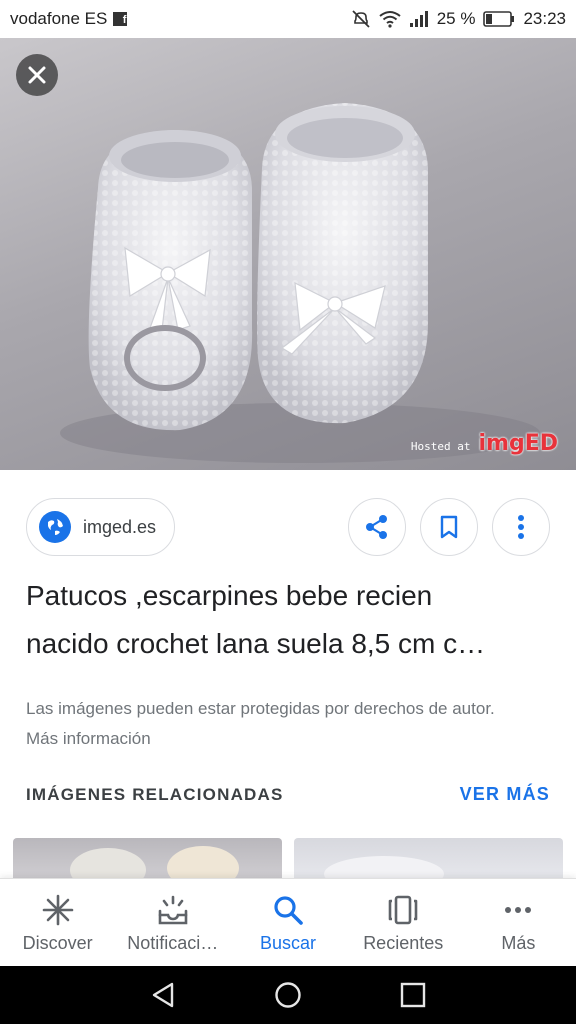 This screenshot has width=576, height=1024. Describe the element at coordinates (120, 526) in the screenshot. I see `source-domain: imged.es` at that location.